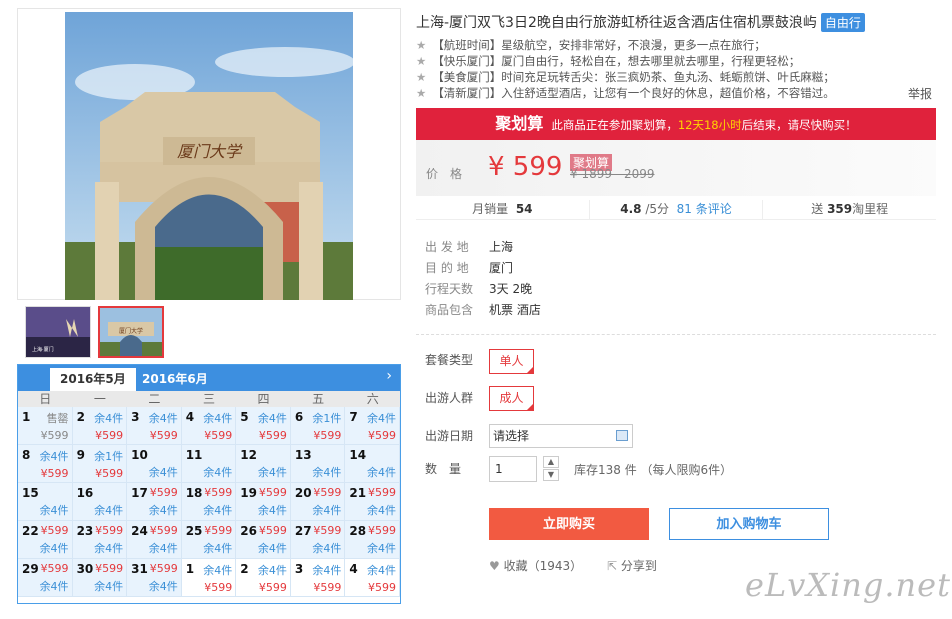 The width and height of the screenshot is (952, 619). What do you see at coordinates (209, 502) in the screenshot?
I see `calendar-day: 18 ¥599 余4件` at bounding box center [209, 502].